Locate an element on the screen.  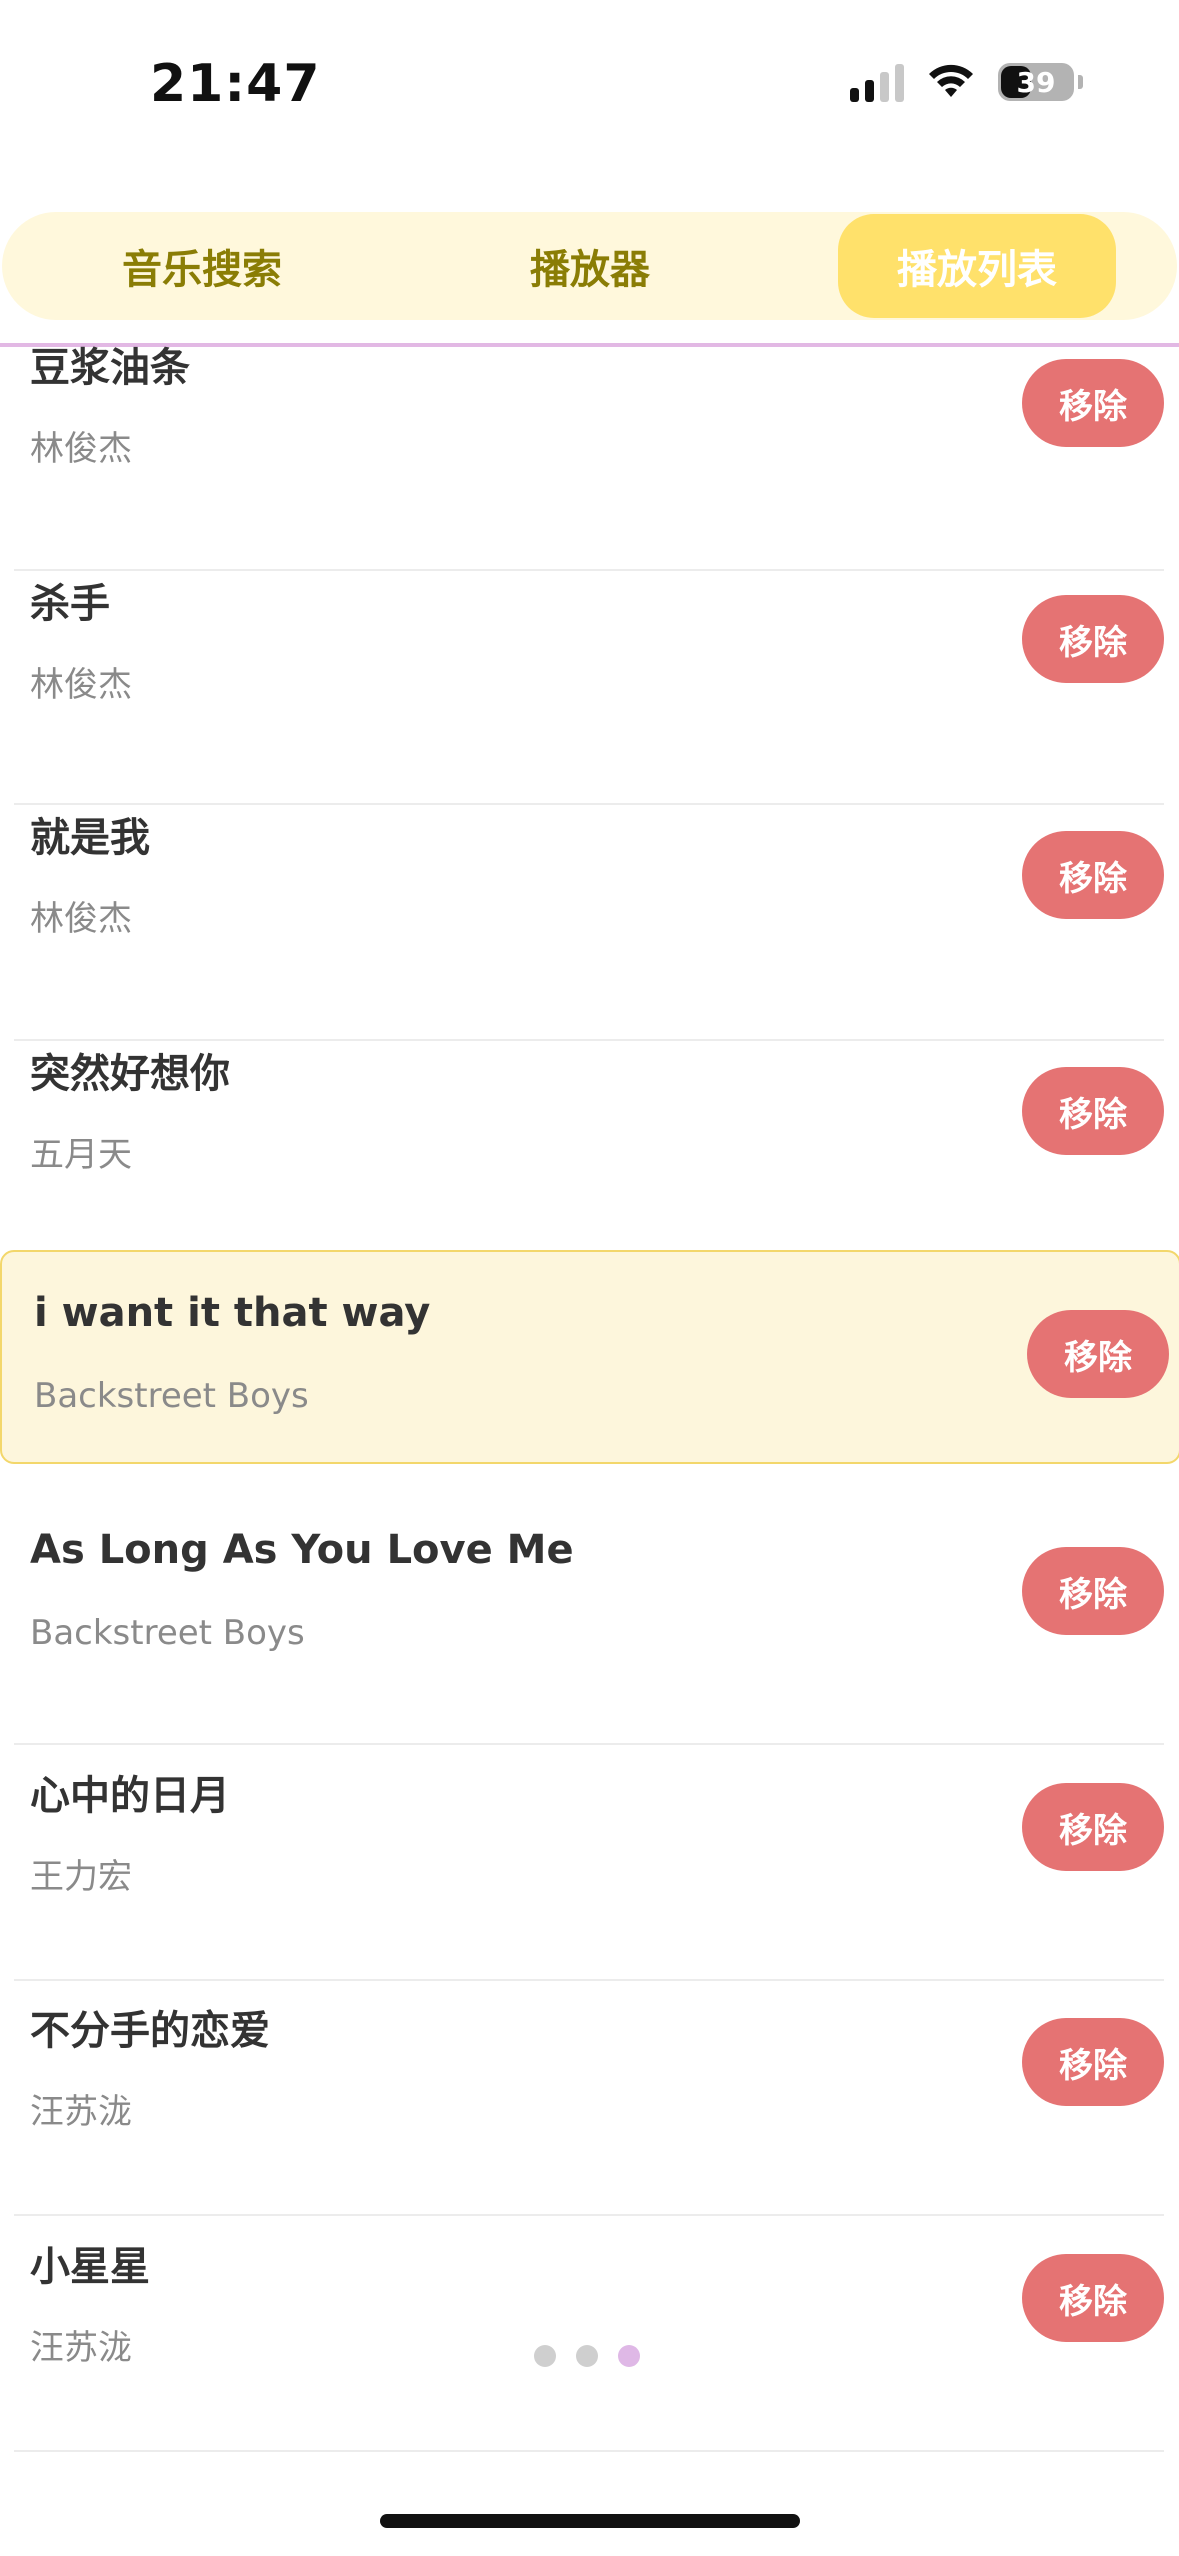
home-indicator is located at coordinates (590, 2521).